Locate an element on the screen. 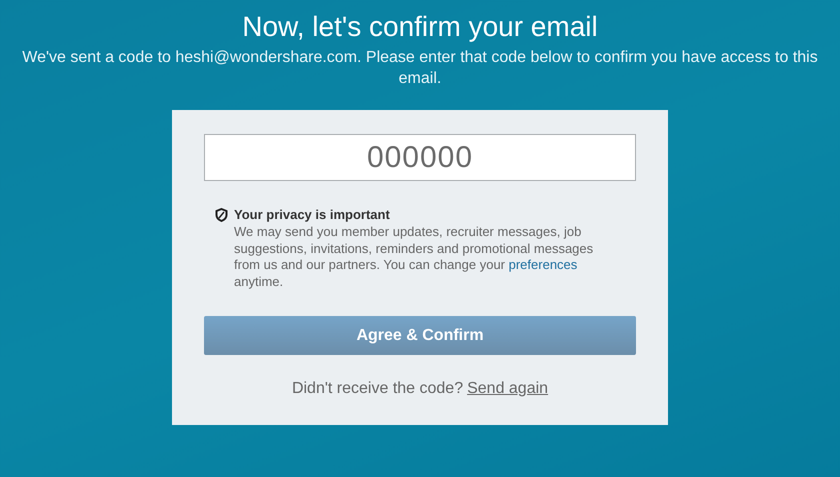  privacy-text: We may send you member updates, recruiter messages, job suggestions, invitations, reminders and promotional messages from us and our partners. You can change your preferences anytime. is located at coordinates (414, 257).